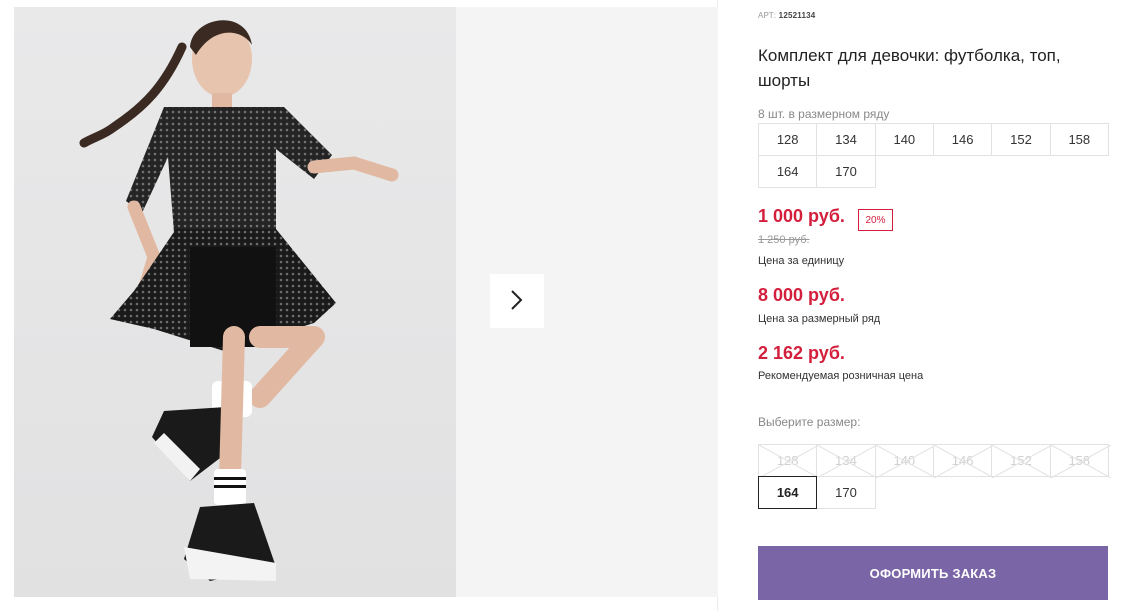 This screenshot has height=611, width=1138. I want to click on gallery-next-button, so click(517, 301).